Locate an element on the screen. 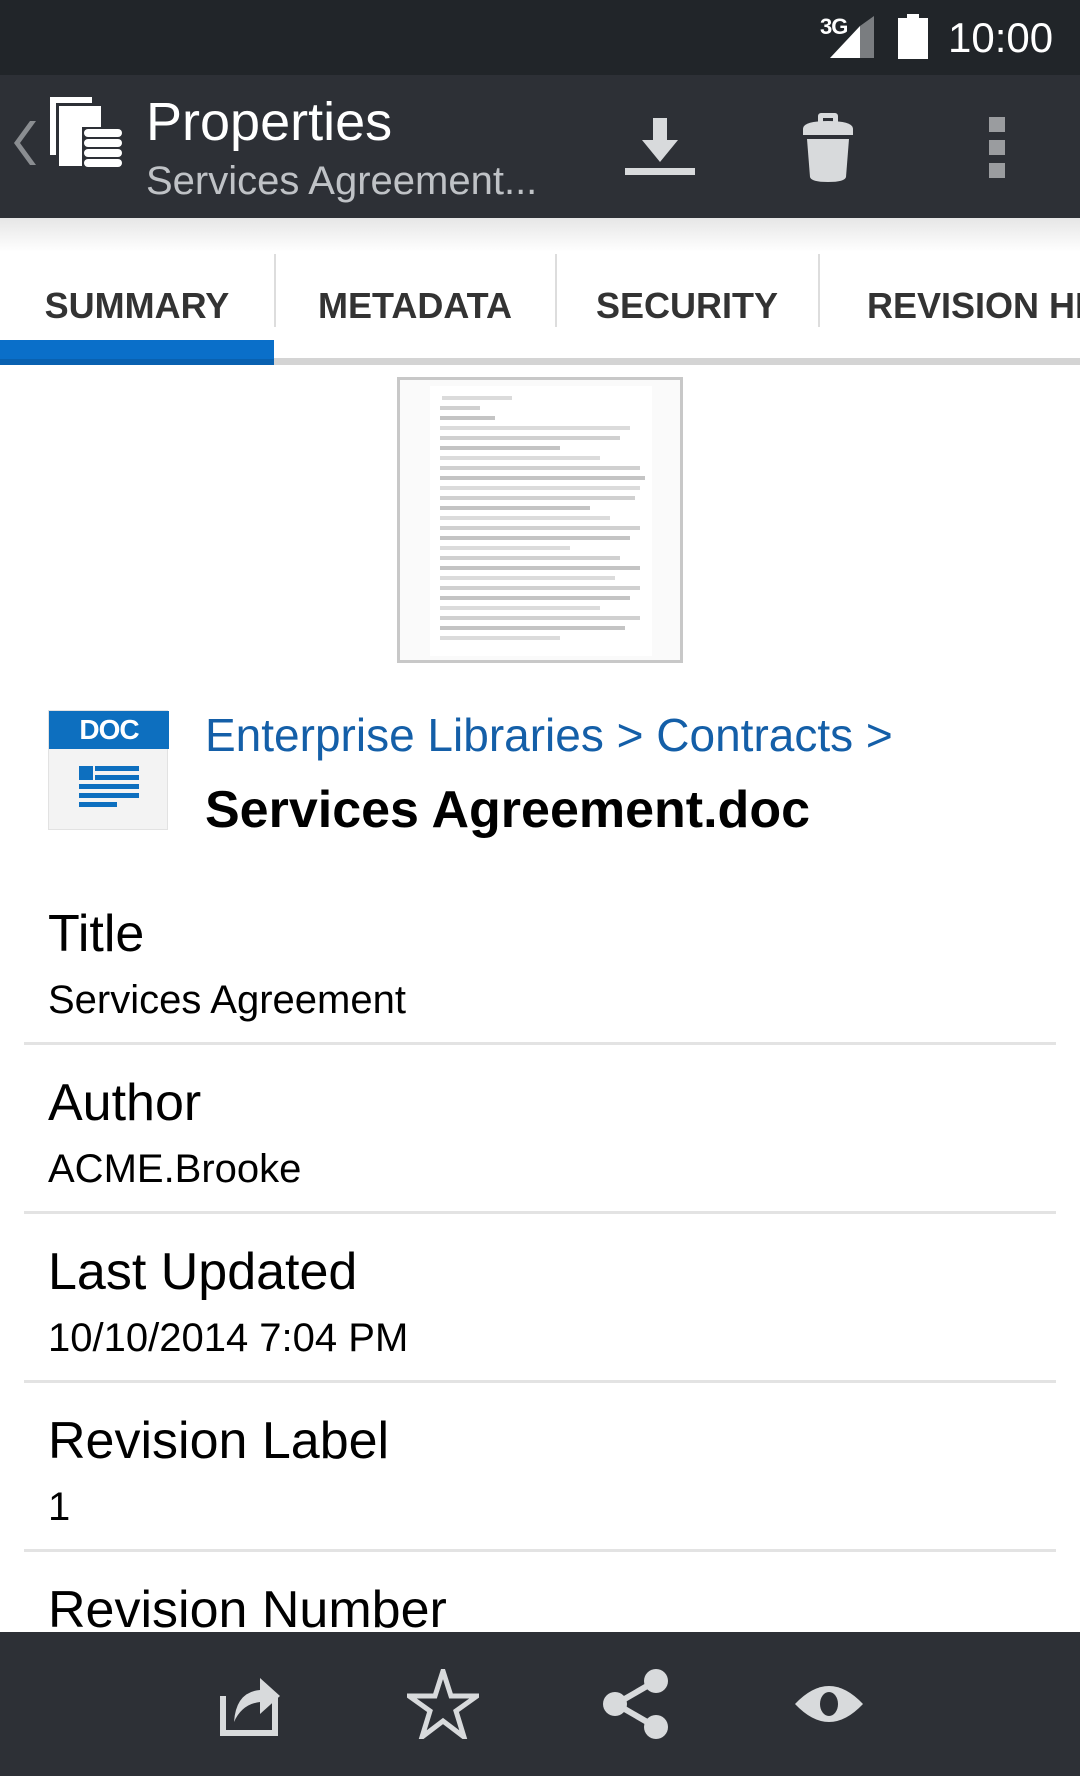  app-bar-title: Properties is located at coordinates (269, 122).